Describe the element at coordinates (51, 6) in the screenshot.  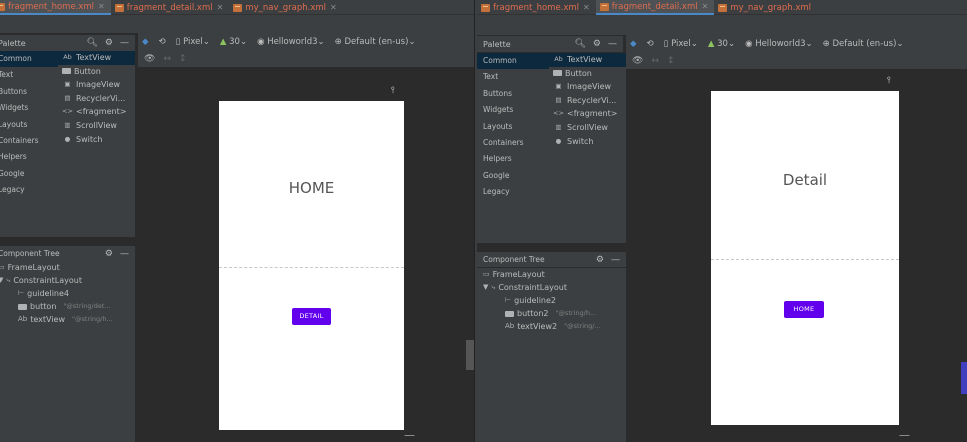
I see `tab-label: fragment_home.xml` at that location.